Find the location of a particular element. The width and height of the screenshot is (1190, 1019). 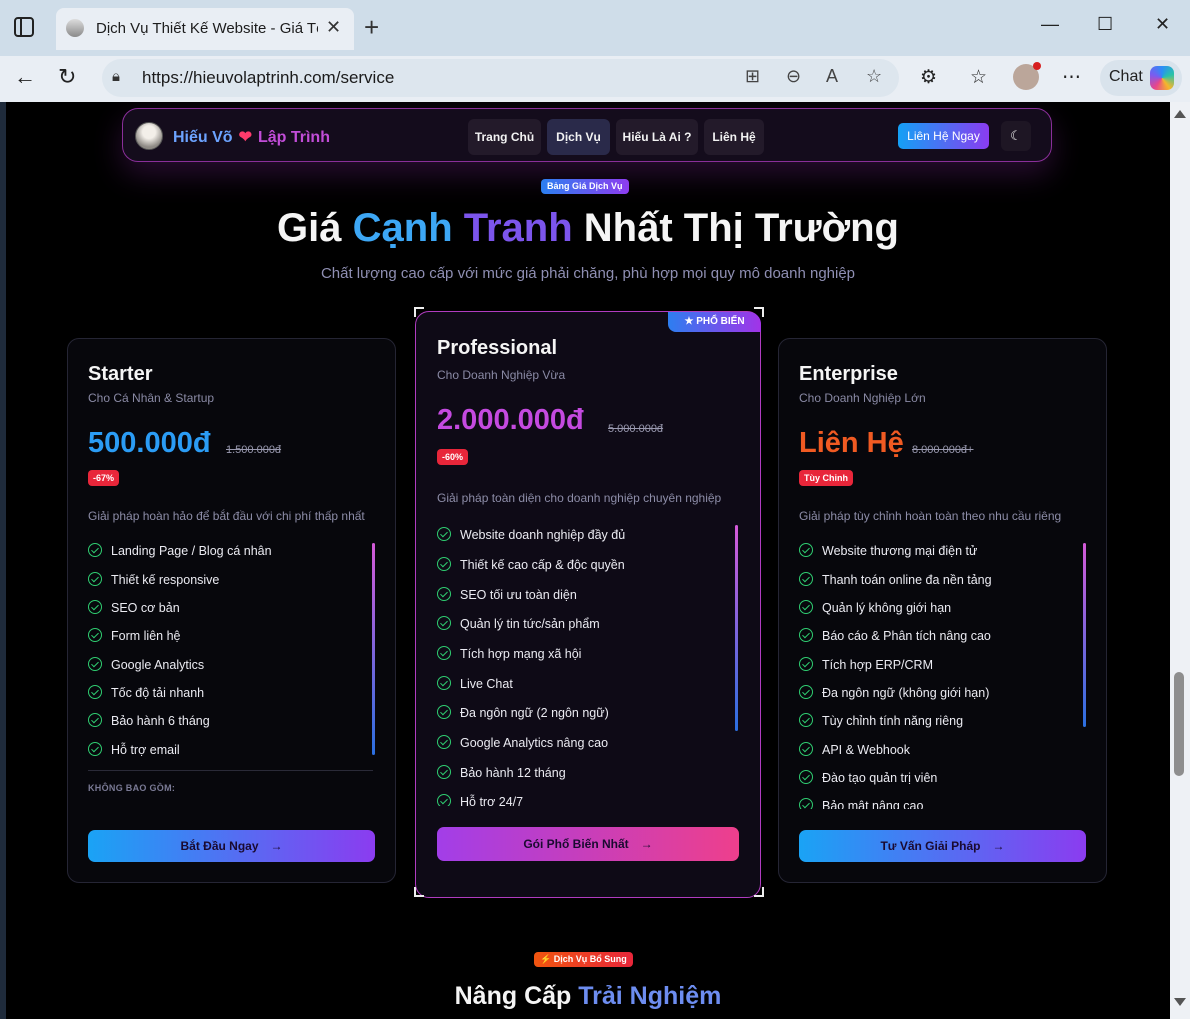

read-aloud-icon: A is located at coordinates (832, 76).